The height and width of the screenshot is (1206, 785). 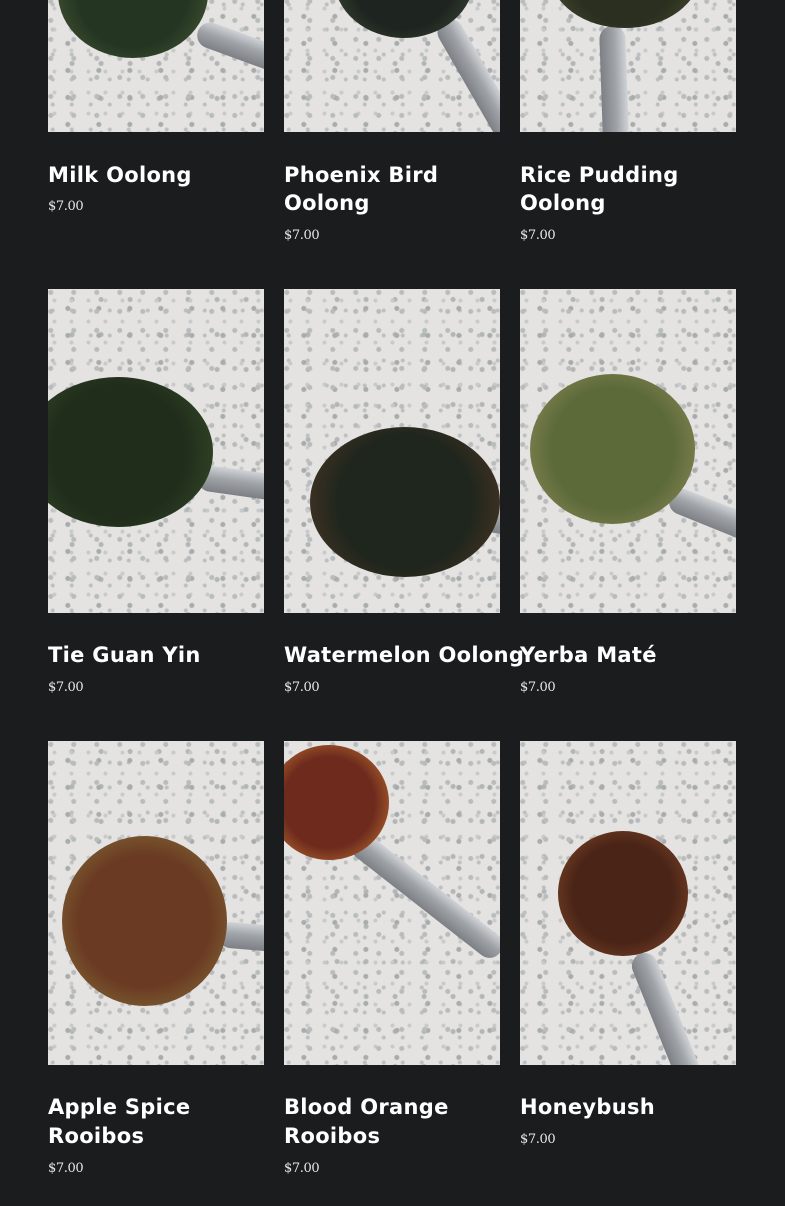 I want to click on product-card-apple-spice-rooibos: Apple Spice Rooibos $7.00, so click(x=156, y=958).